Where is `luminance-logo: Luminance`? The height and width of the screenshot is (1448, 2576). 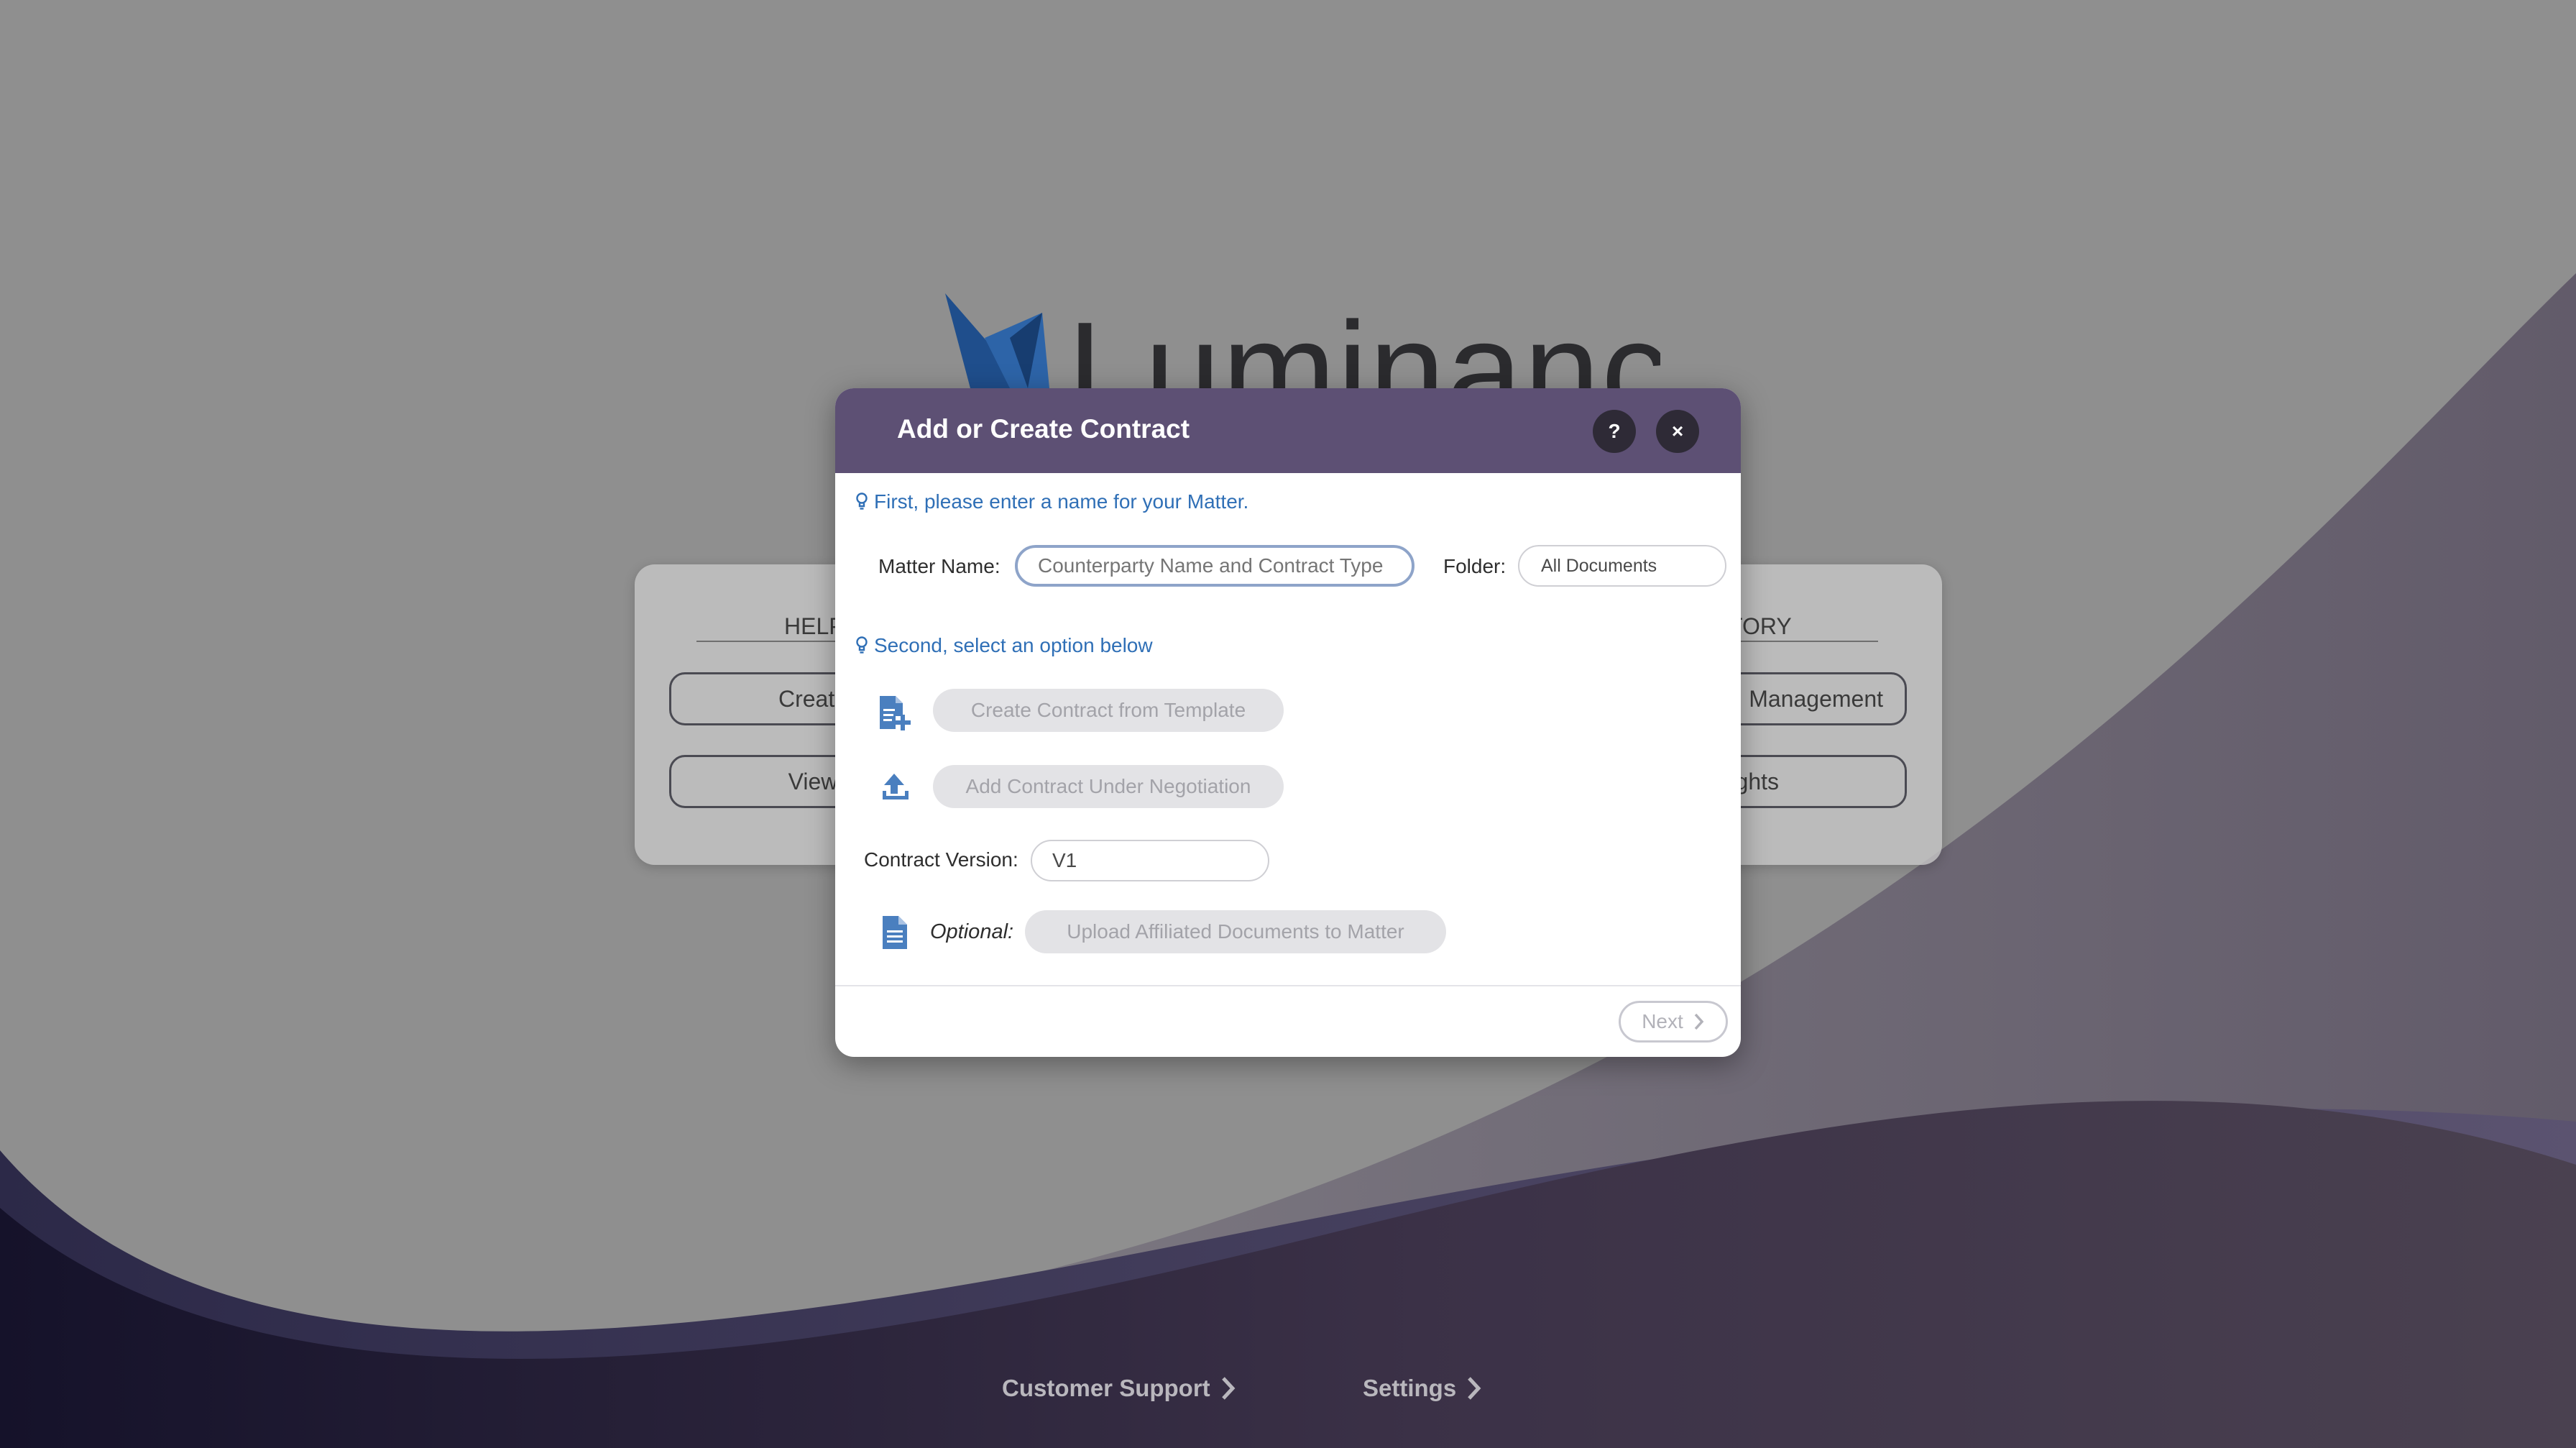
luminance-logo: Luminance is located at coordinates (1301, 338).